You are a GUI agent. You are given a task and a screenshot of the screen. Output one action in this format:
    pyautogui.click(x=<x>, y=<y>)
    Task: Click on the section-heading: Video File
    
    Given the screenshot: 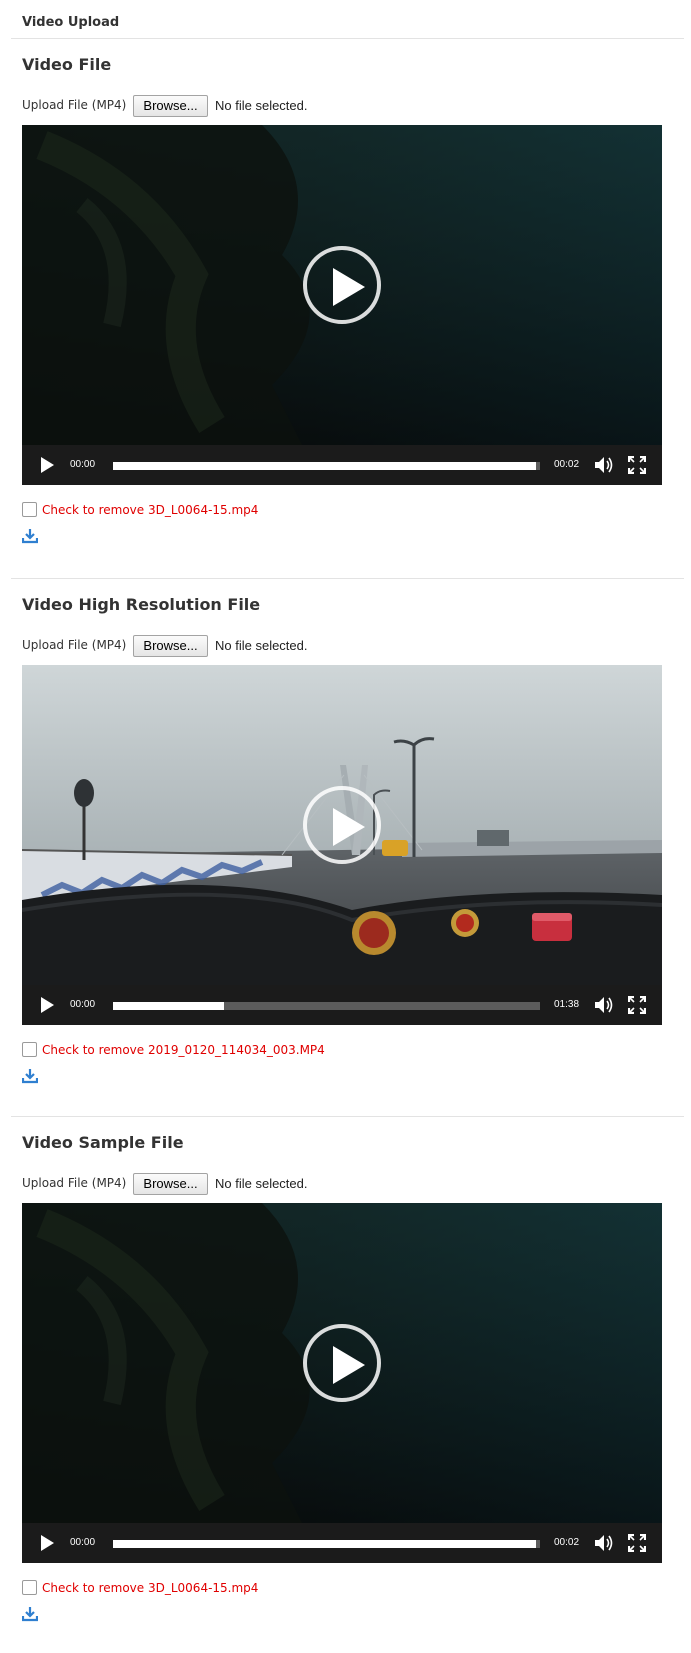 What is the action you would take?
    pyautogui.click(x=67, y=64)
    